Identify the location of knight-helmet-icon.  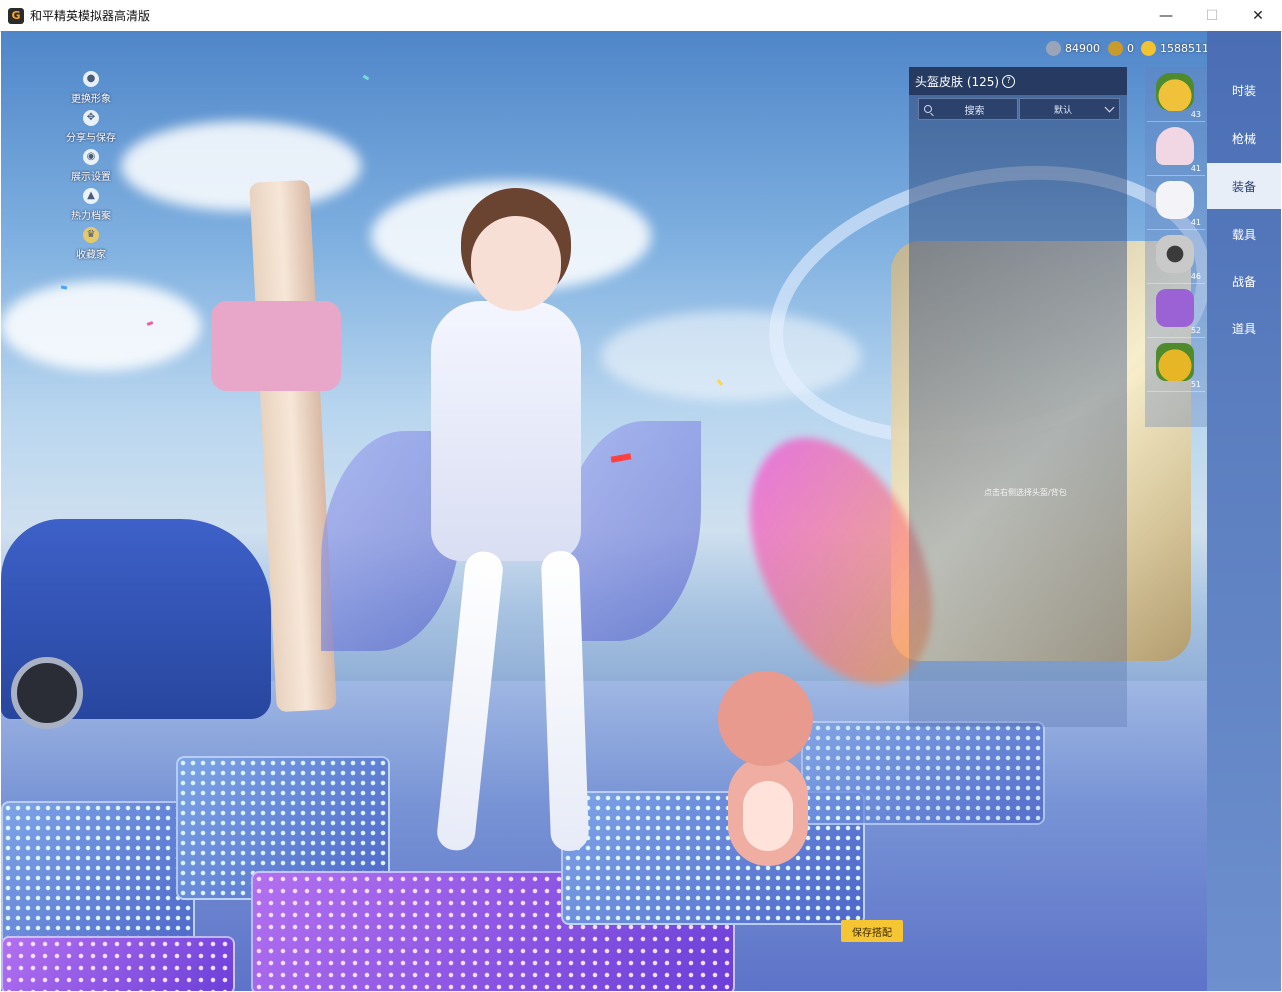
(1175, 254).